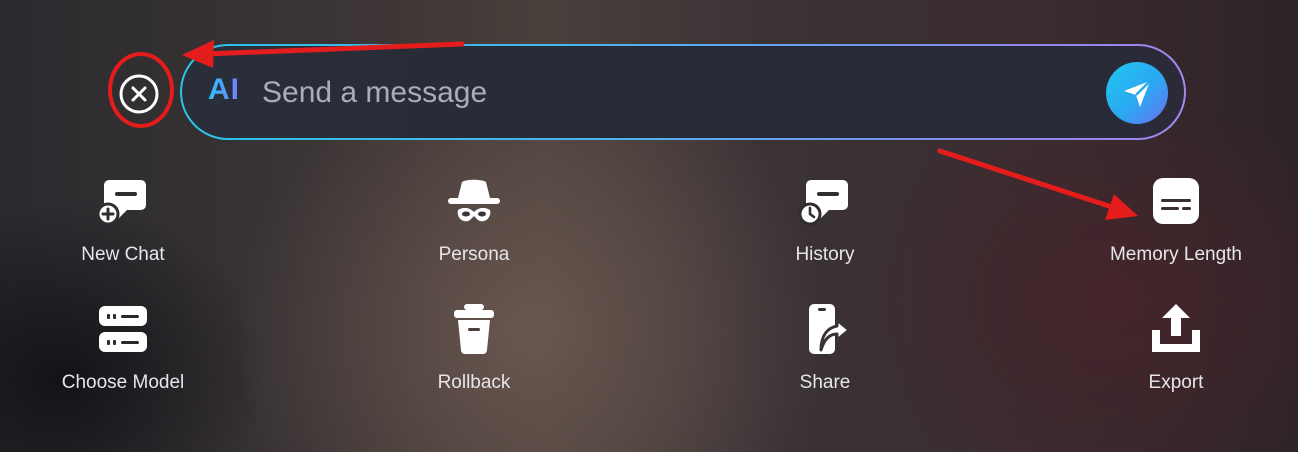 The height and width of the screenshot is (452, 1298). Describe the element at coordinates (474, 200) in the screenshot. I see `incognito-hat-icon` at that location.